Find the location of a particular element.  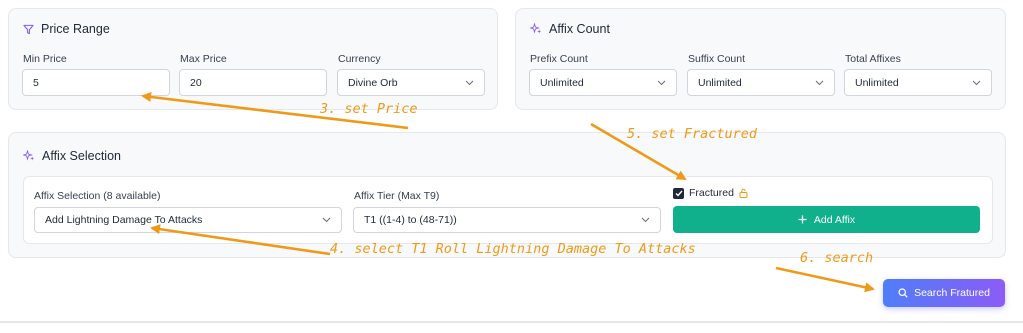

suffix-count-value: Unlimited is located at coordinates (720, 82).